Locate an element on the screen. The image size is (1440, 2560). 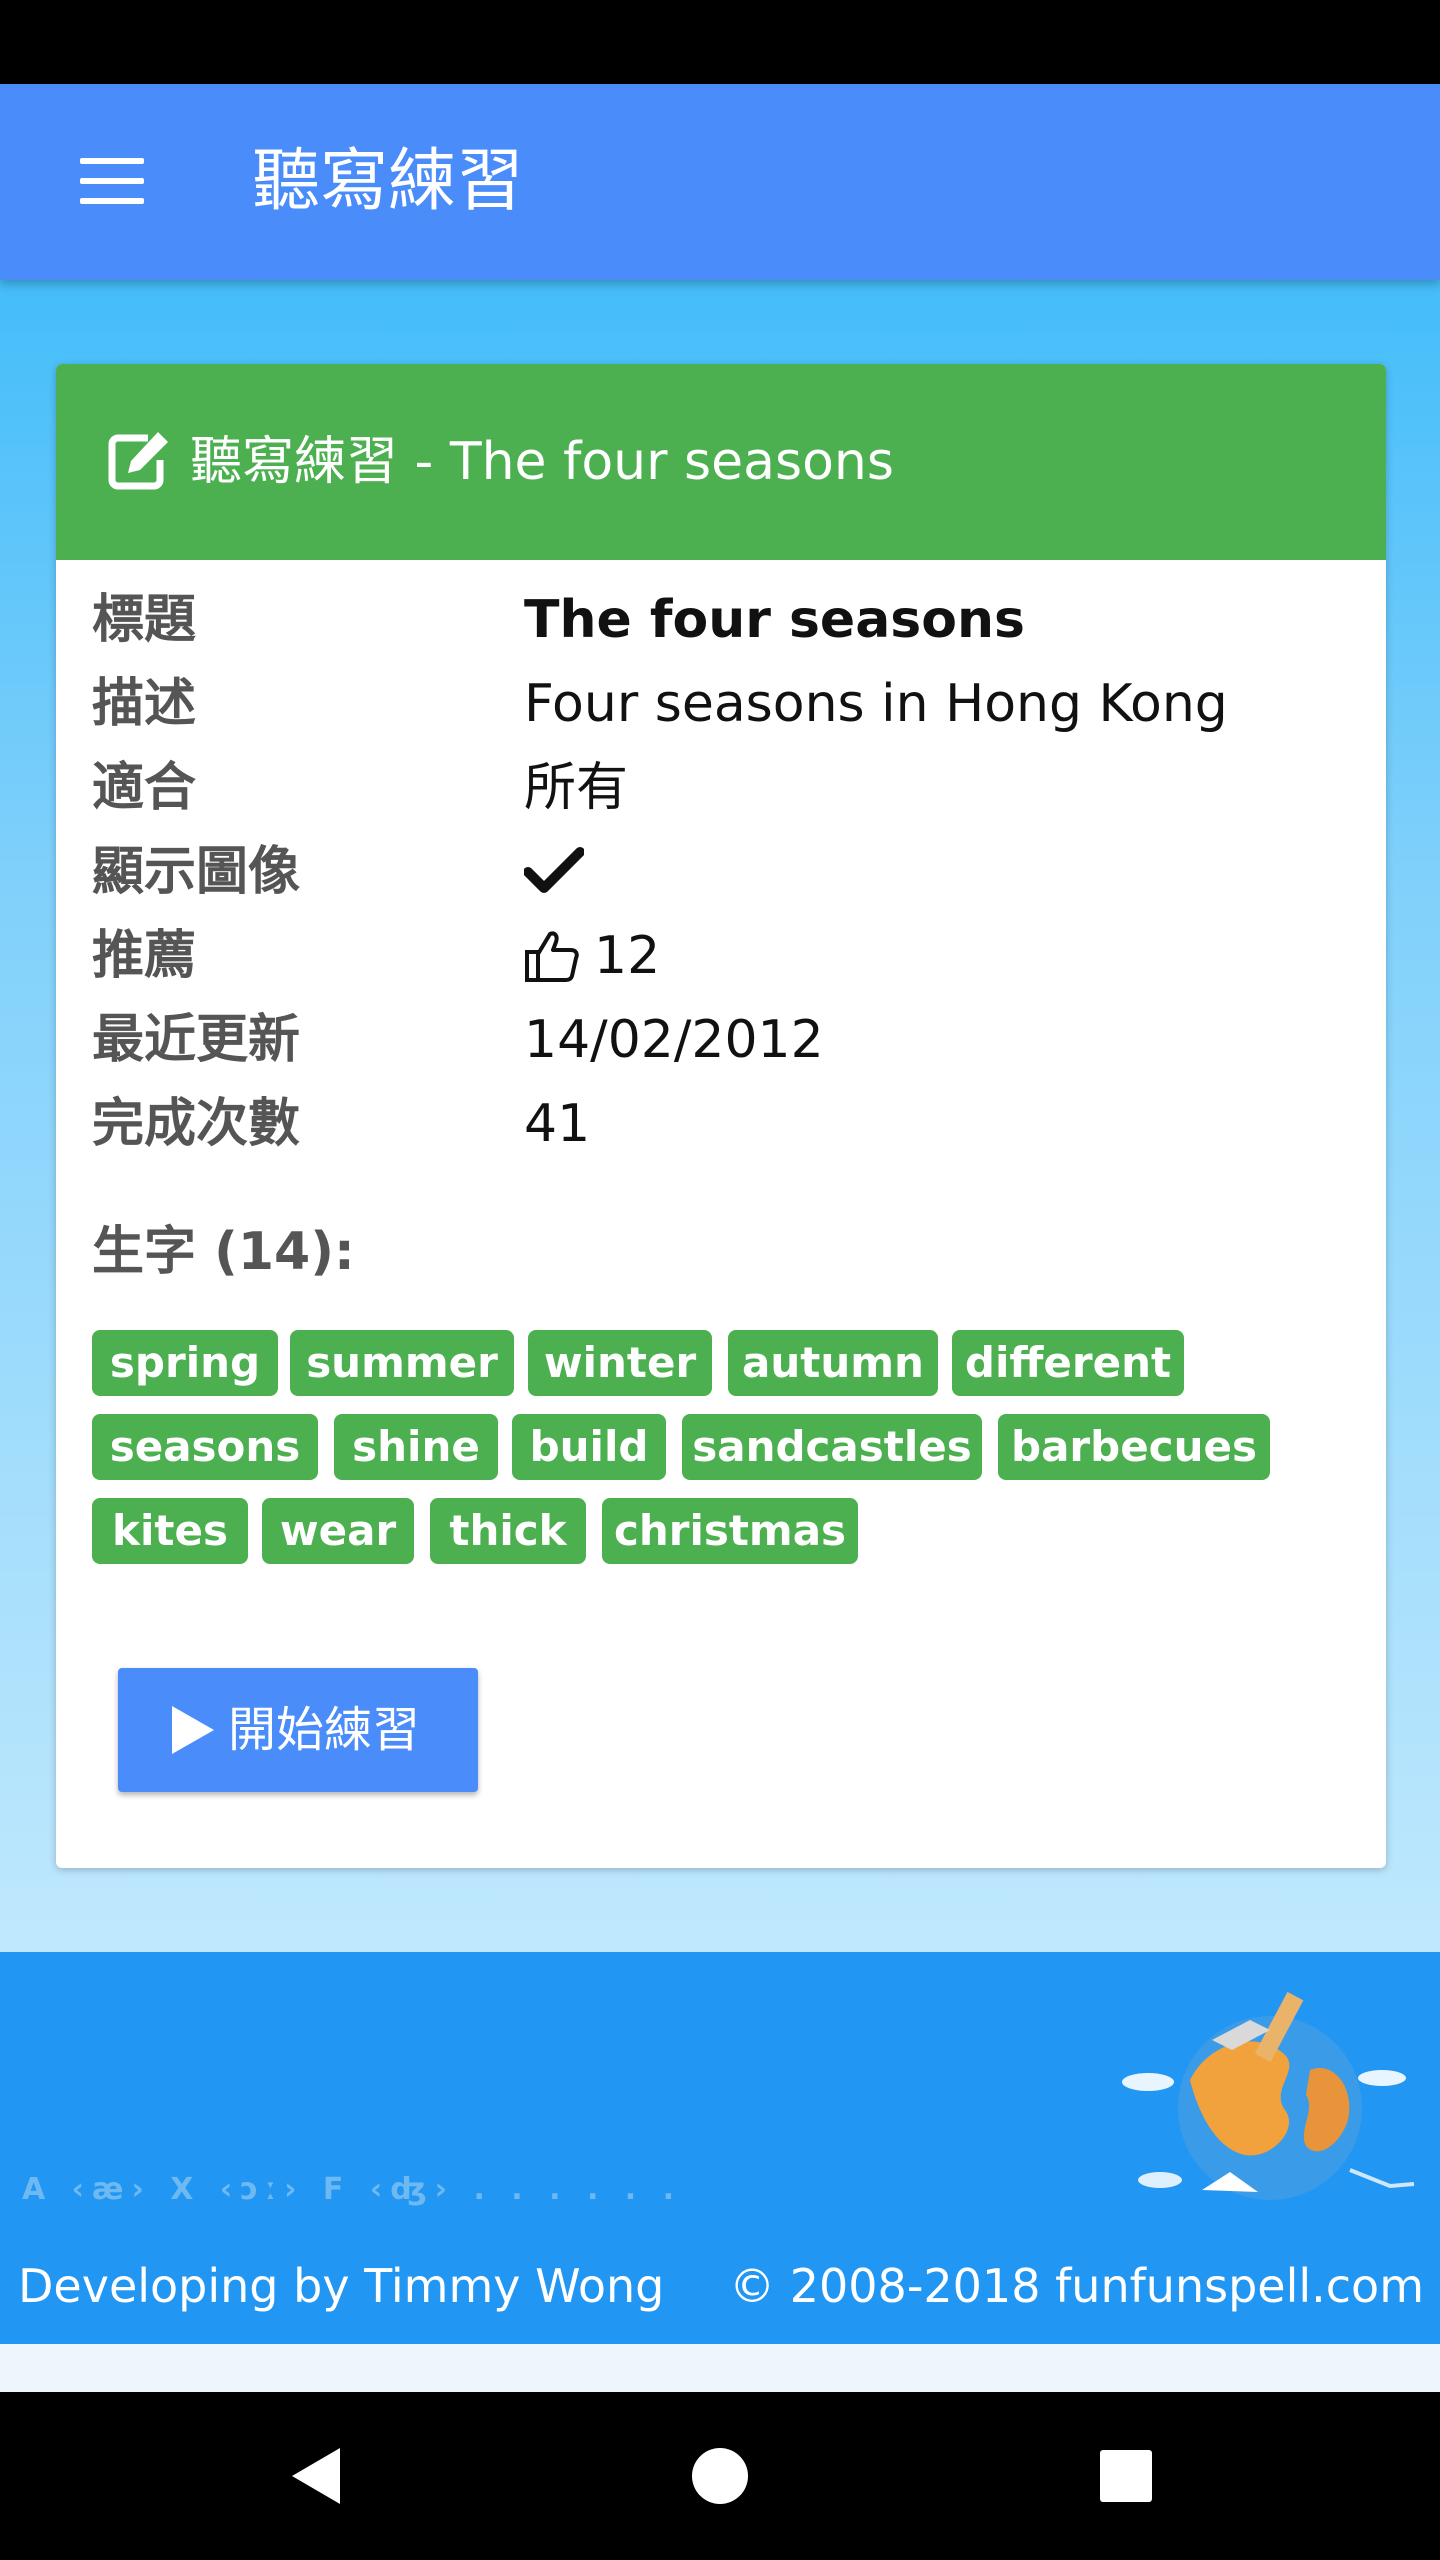
word-tag: shine is located at coordinates (416, 1447).